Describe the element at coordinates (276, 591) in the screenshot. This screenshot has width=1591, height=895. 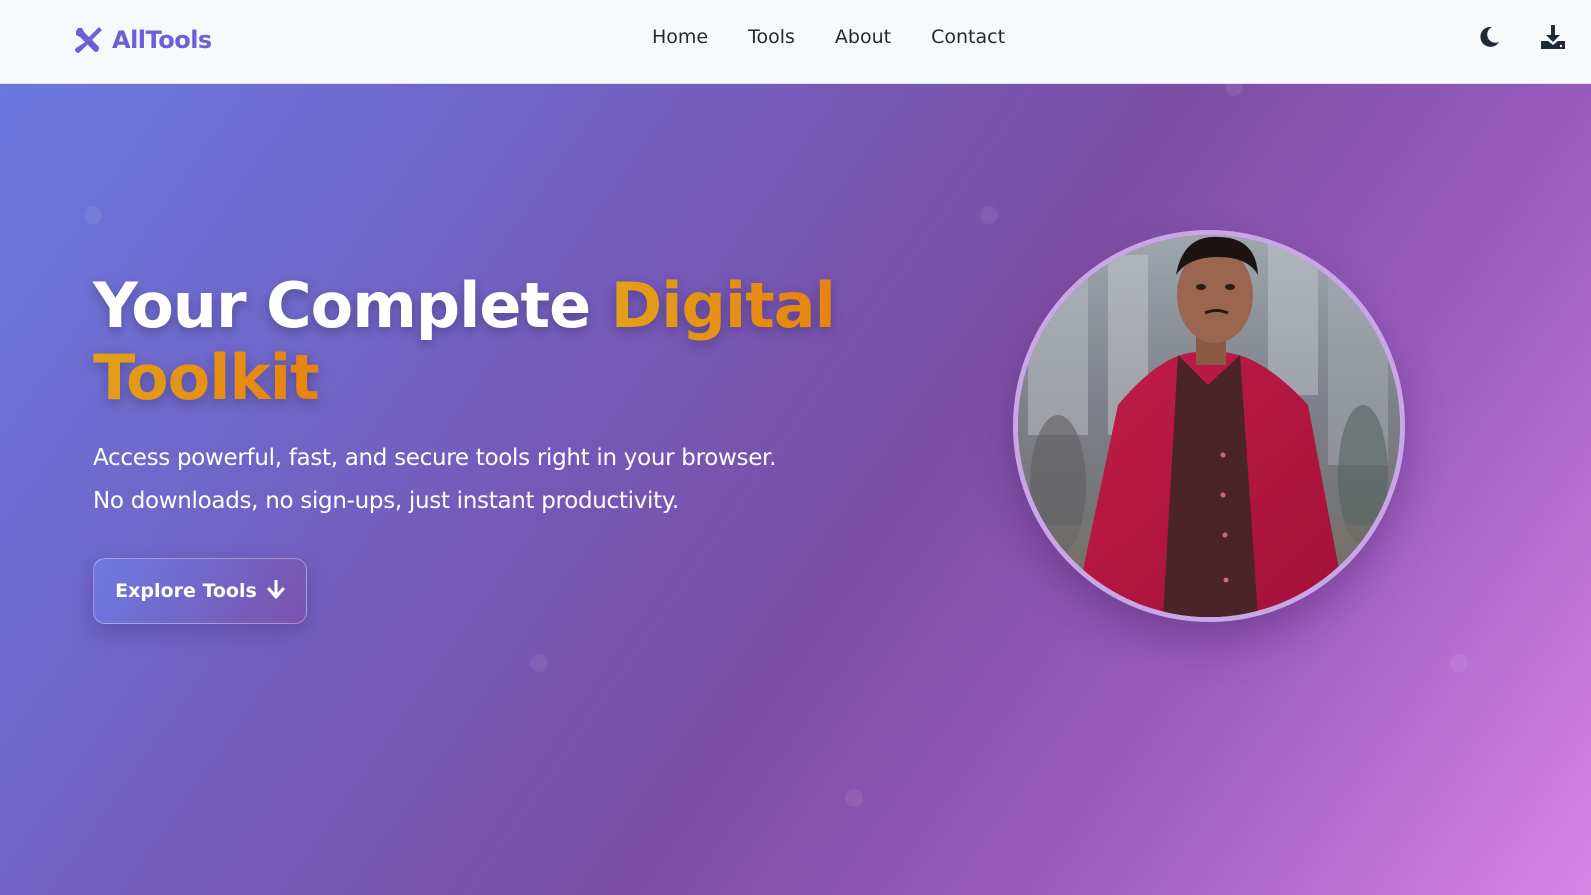
I see `arrow-down-icon` at that location.